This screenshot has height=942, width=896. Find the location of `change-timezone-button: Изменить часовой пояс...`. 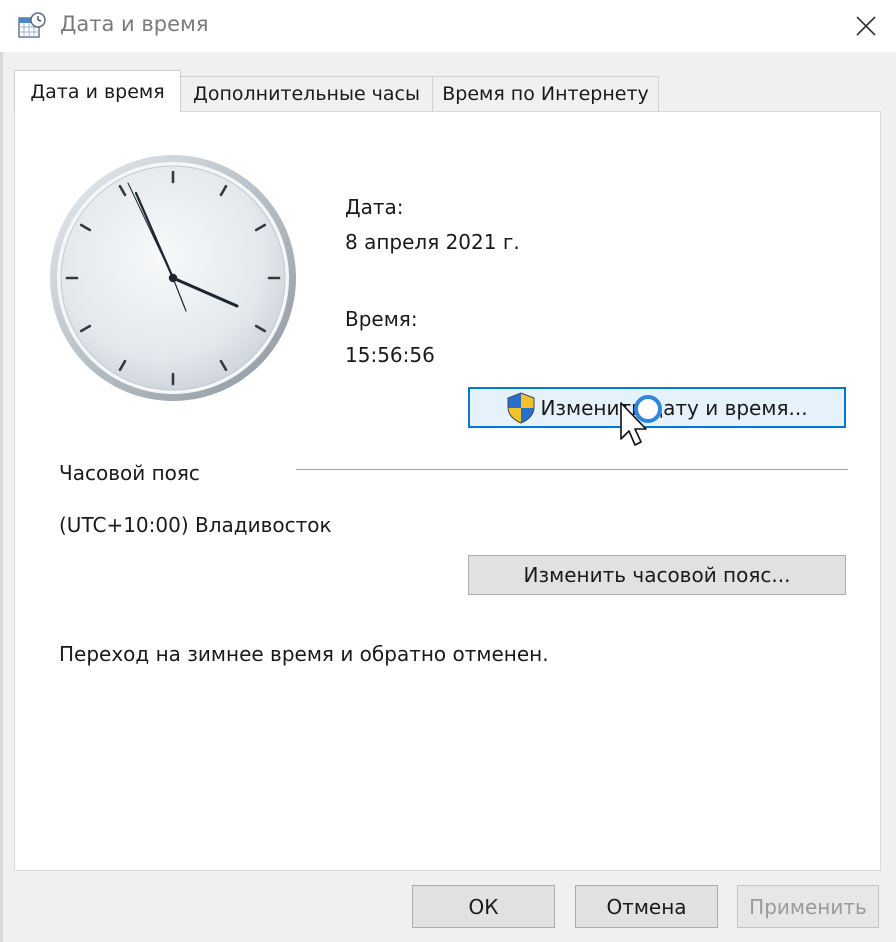

change-timezone-button: Изменить часовой пояс... is located at coordinates (657, 575).